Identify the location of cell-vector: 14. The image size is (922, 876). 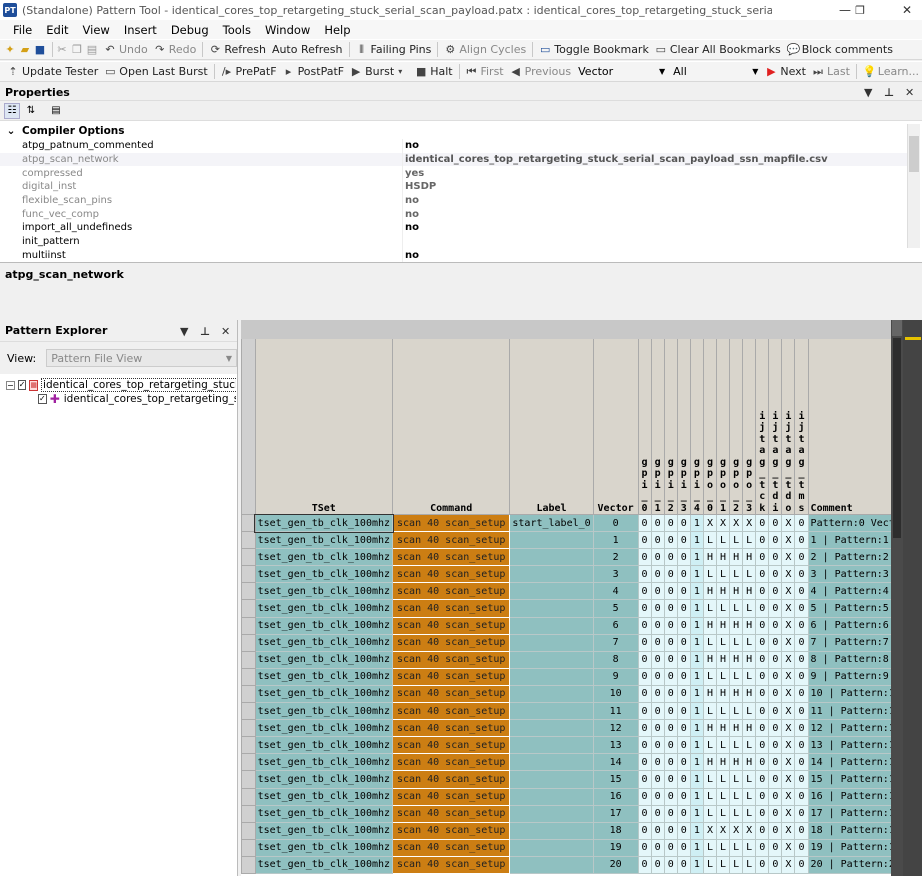
(615, 762).